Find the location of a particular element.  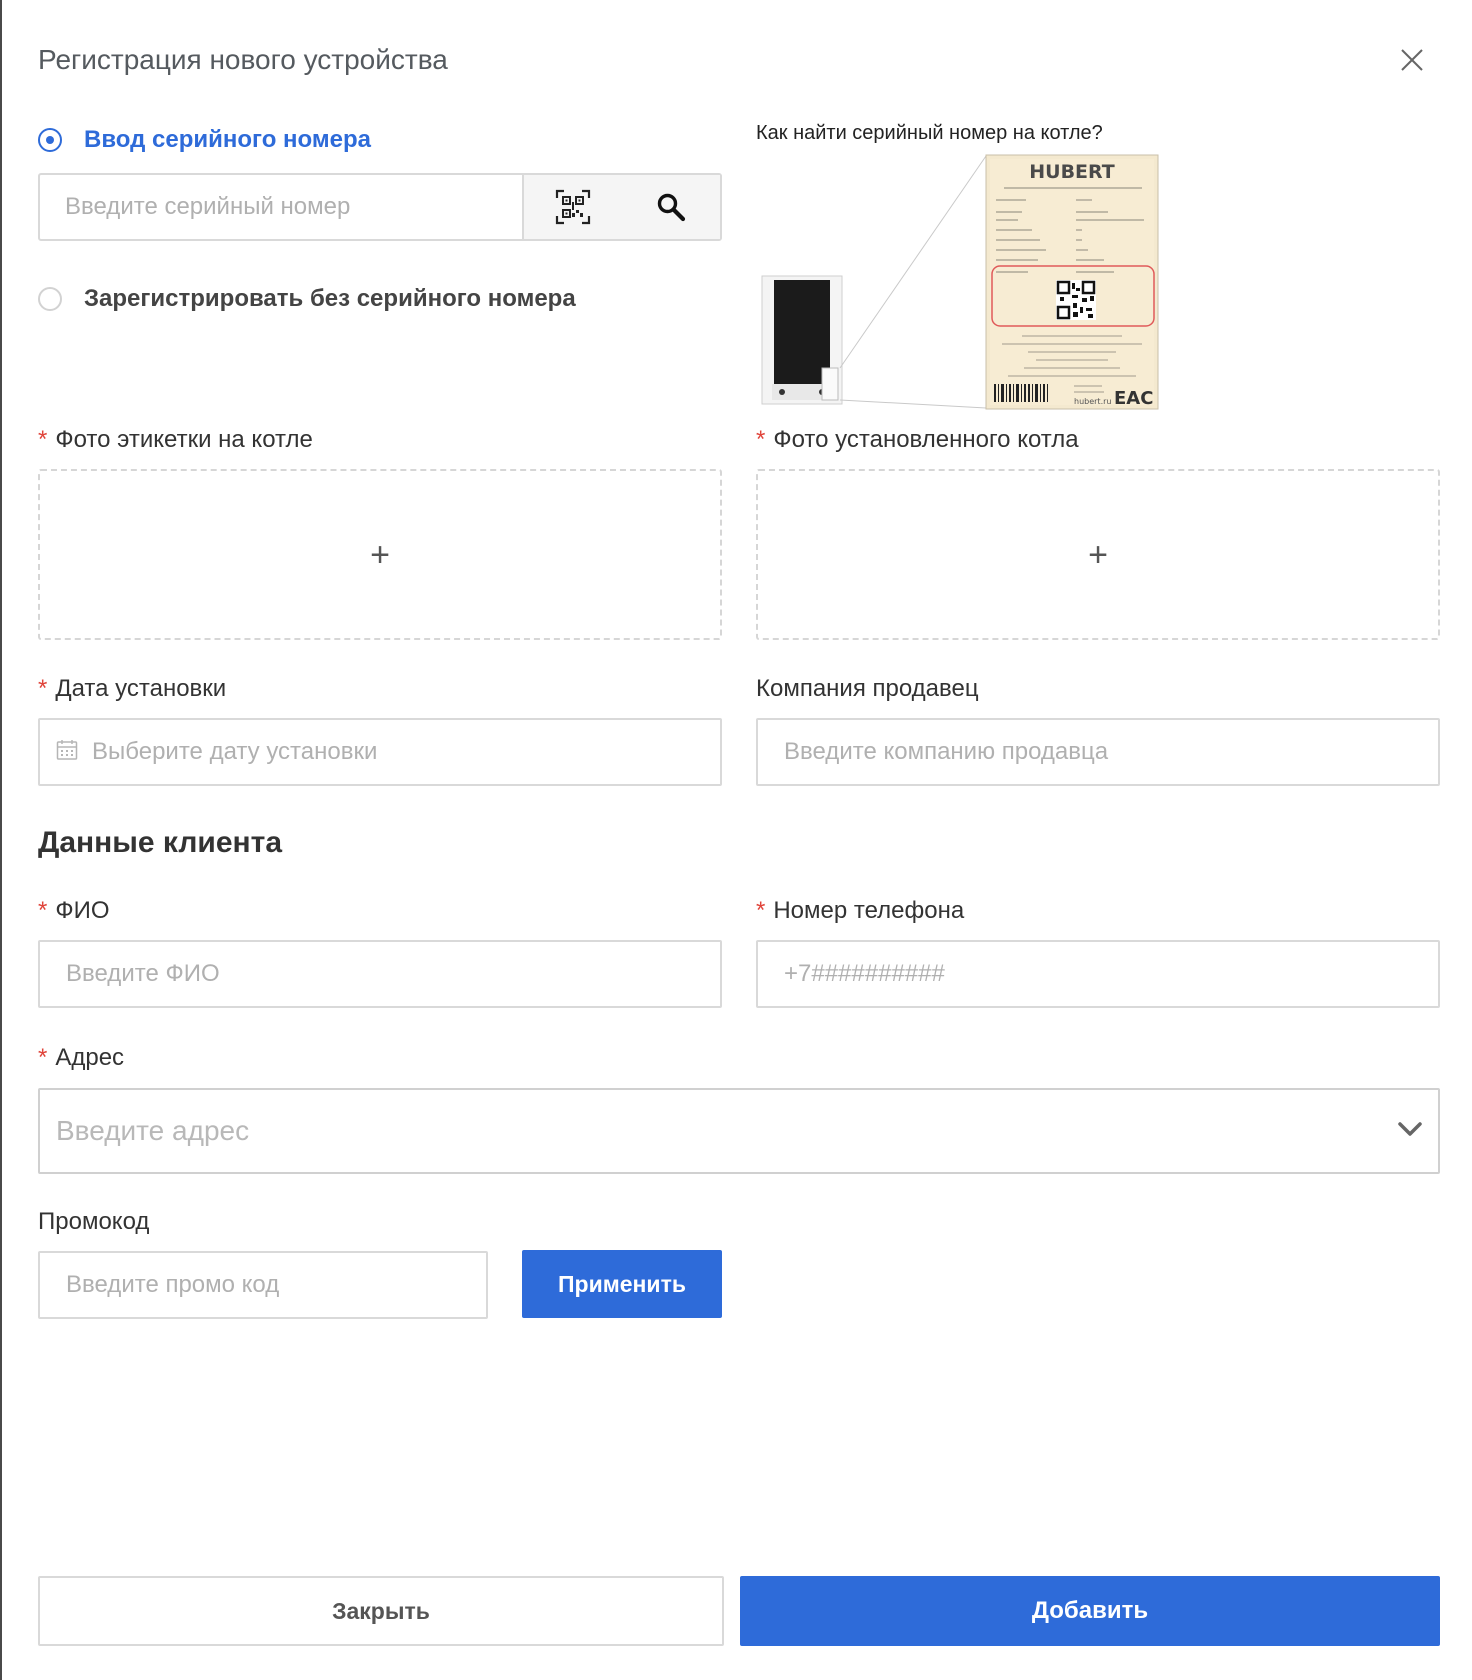

close-button: Закрыть is located at coordinates (381, 1611).